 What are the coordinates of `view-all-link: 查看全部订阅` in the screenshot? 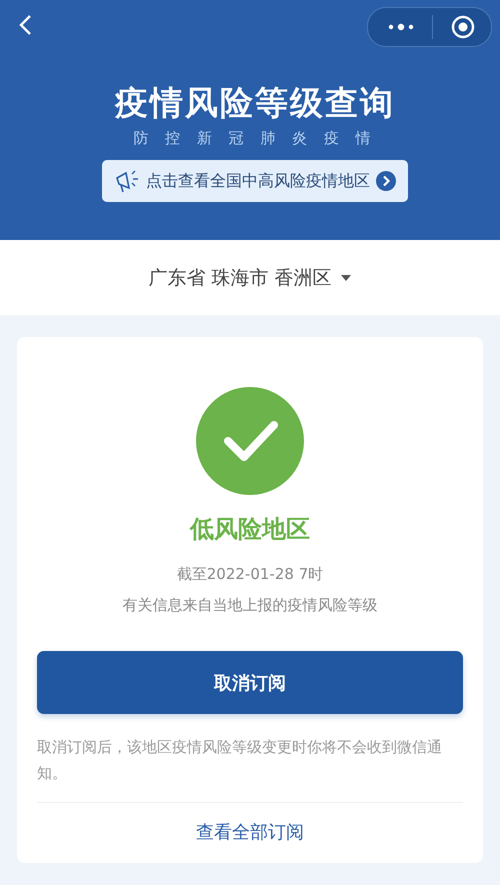 It's located at (250, 832).